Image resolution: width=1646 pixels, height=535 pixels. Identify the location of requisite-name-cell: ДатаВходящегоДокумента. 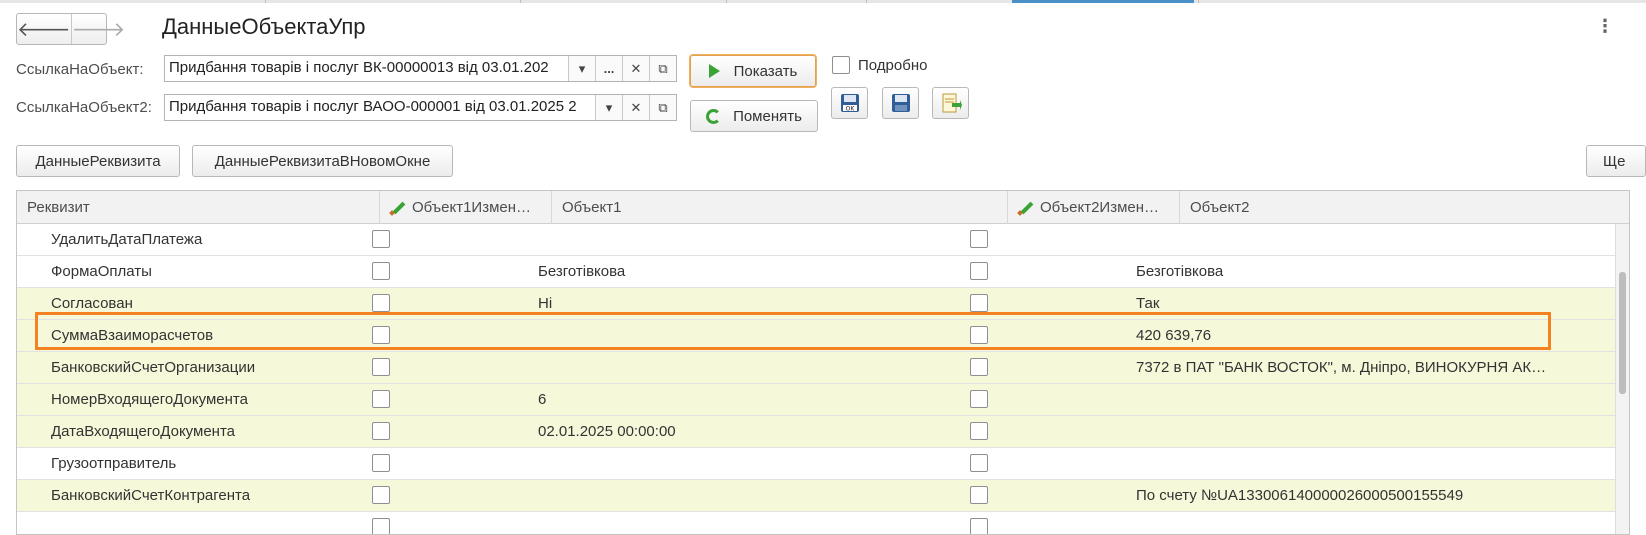
(143, 431).